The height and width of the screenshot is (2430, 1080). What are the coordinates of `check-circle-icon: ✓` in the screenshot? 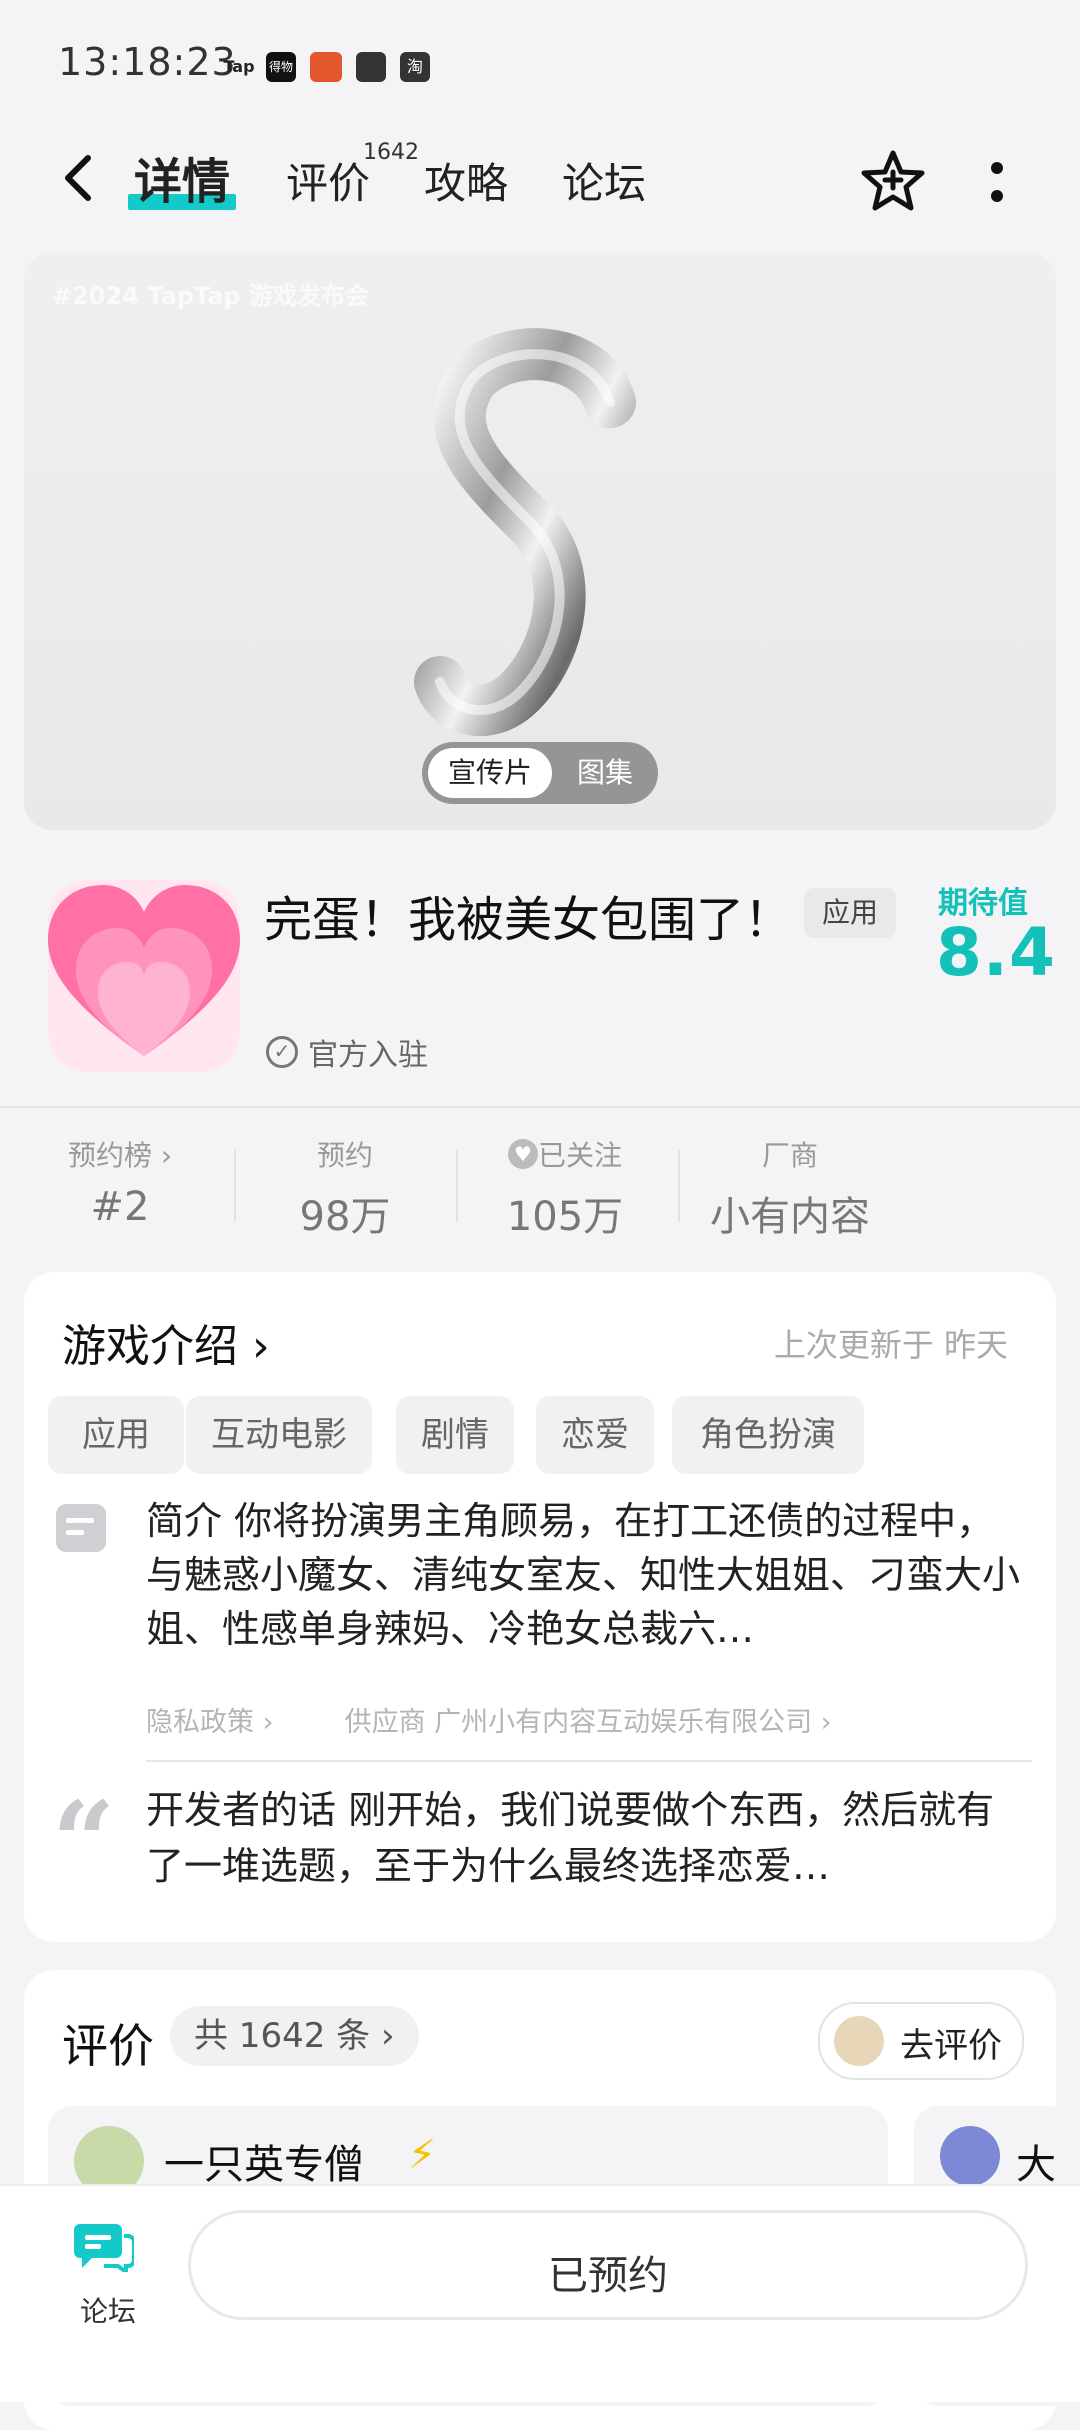 It's located at (282, 1052).